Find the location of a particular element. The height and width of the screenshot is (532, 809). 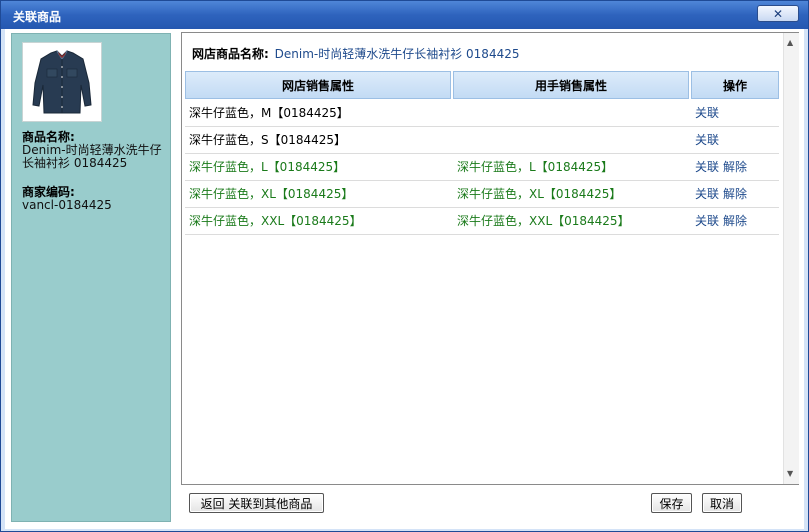

table-row: 深牛仔蓝色，L【0184425】 深牛仔蓝色，L【0184425】 关联 解除 is located at coordinates (482, 167).